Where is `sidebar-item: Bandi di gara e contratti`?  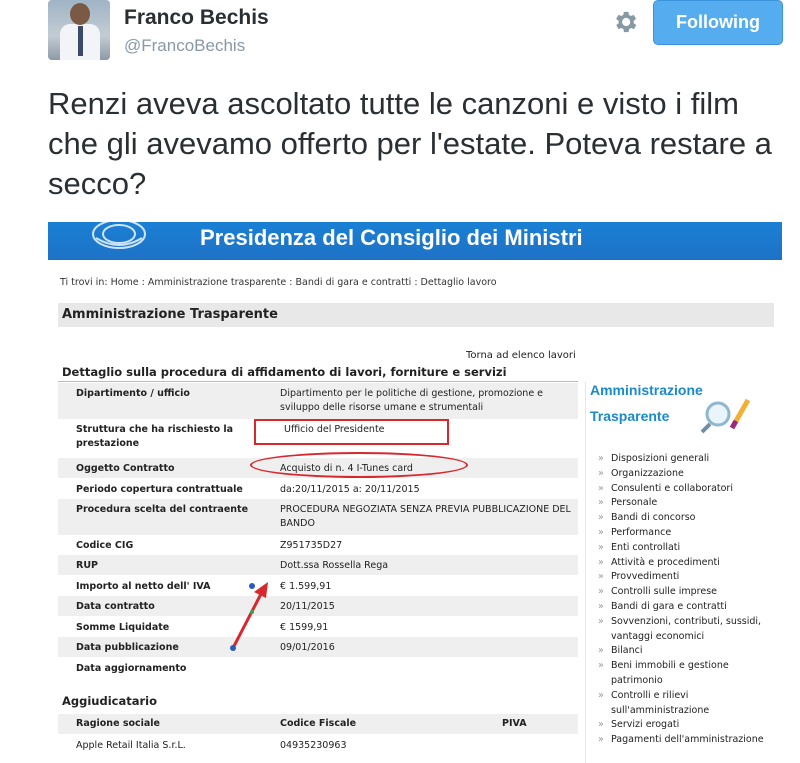 sidebar-item: Bandi di gara e contratti is located at coordinates (688, 607).